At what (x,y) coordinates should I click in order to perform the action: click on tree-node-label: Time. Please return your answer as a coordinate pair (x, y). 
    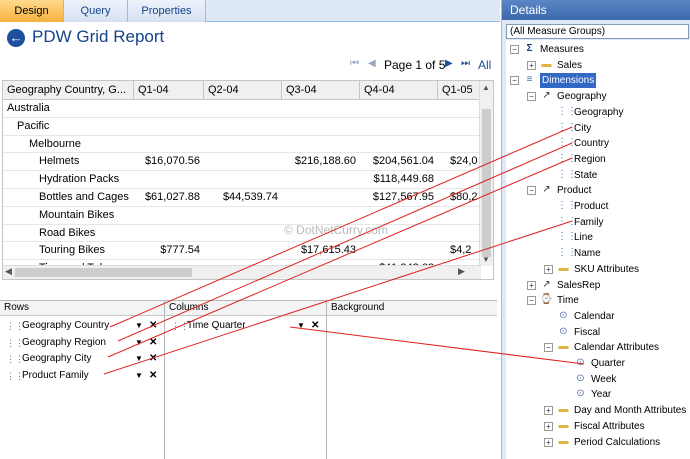
    Looking at the image, I should click on (568, 301).